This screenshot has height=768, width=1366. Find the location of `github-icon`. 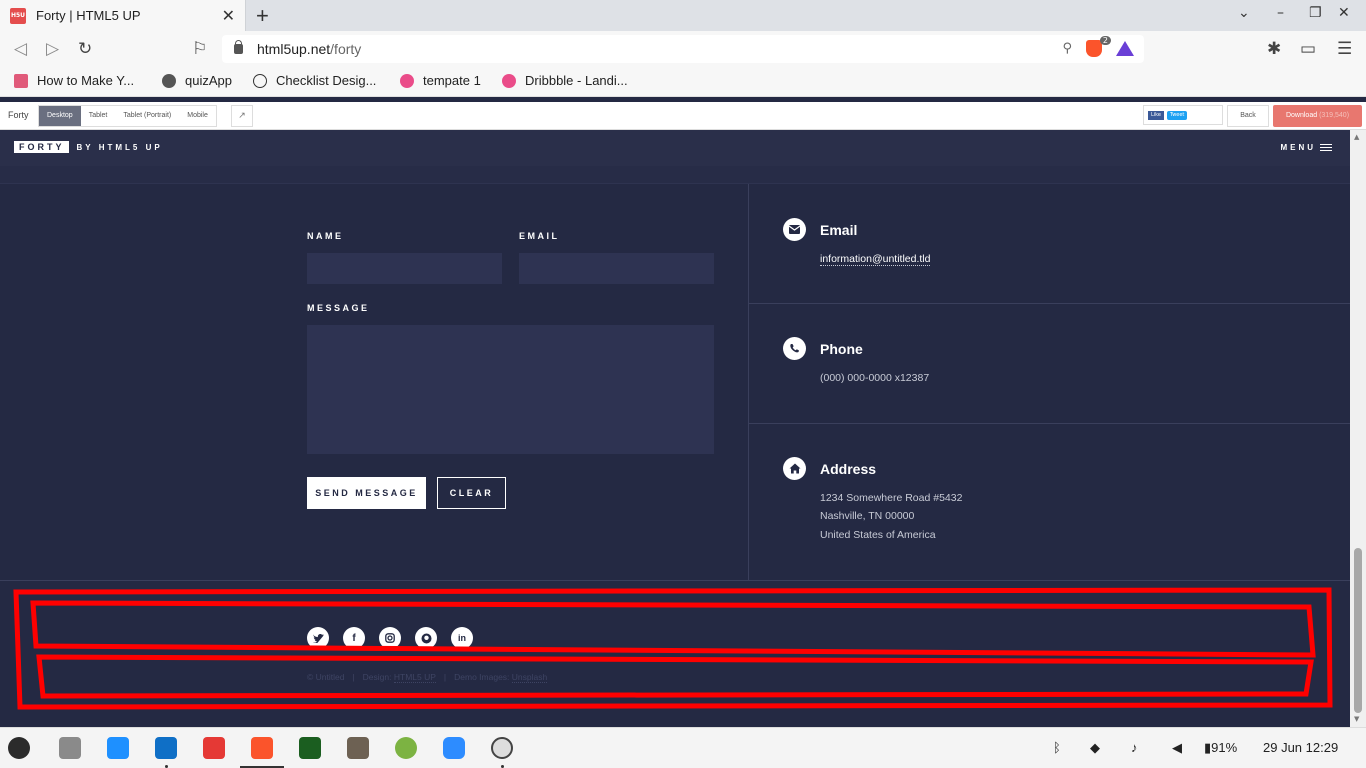

github-icon is located at coordinates (426, 638).